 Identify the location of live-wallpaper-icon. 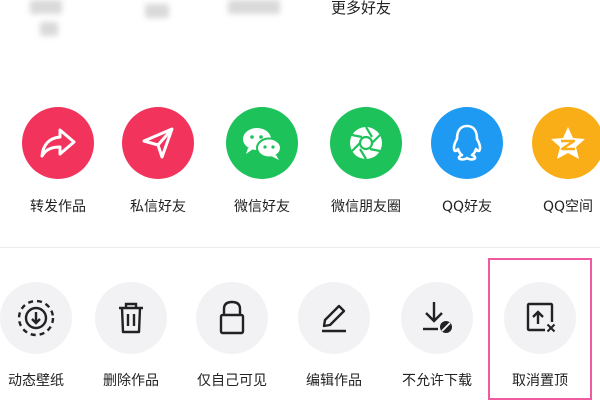
(36, 318).